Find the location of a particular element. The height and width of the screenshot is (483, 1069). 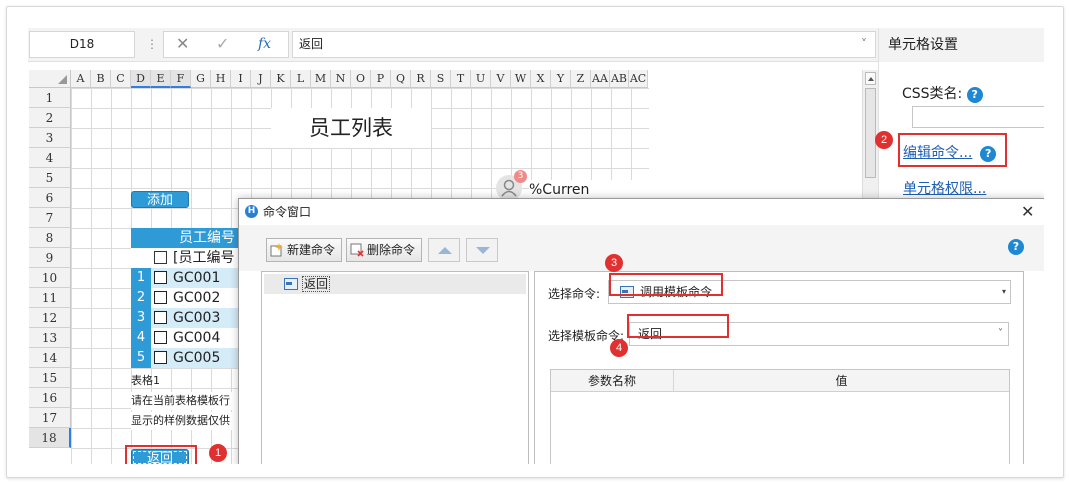

hint-line-1: 请在当前表格模板行 is located at coordinates (185, 401).